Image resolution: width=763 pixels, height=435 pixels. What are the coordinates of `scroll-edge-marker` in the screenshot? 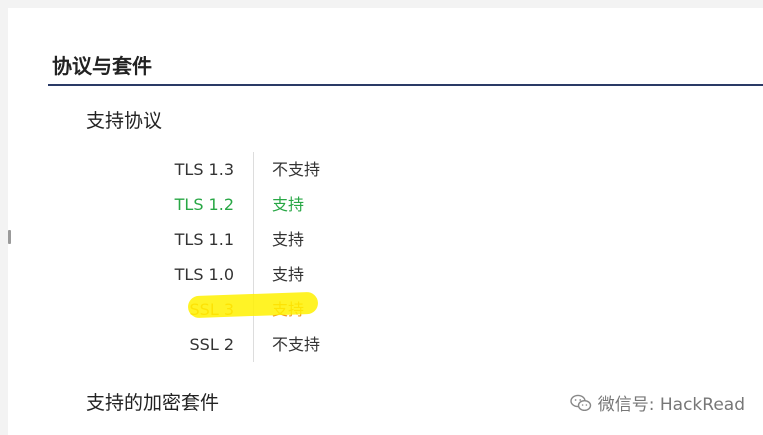 It's located at (9, 237).